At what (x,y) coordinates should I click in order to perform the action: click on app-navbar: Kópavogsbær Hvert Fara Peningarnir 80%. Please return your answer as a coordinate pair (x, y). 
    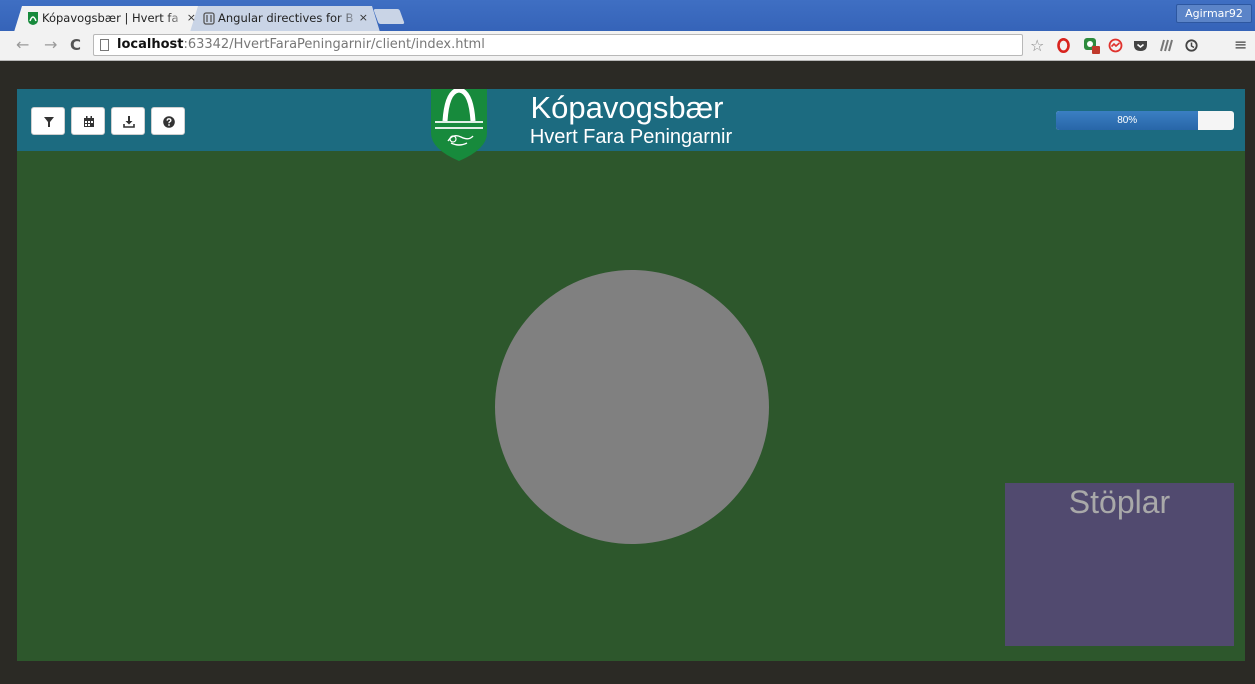
    Looking at the image, I should click on (631, 125).